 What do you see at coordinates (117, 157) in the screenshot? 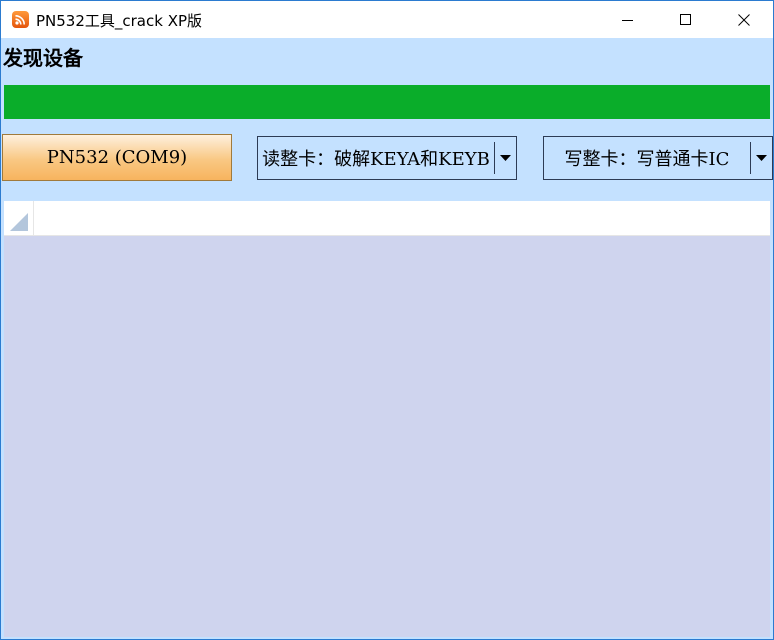
I see `device-button: PN532 (COM9)` at bounding box center [117, 157].